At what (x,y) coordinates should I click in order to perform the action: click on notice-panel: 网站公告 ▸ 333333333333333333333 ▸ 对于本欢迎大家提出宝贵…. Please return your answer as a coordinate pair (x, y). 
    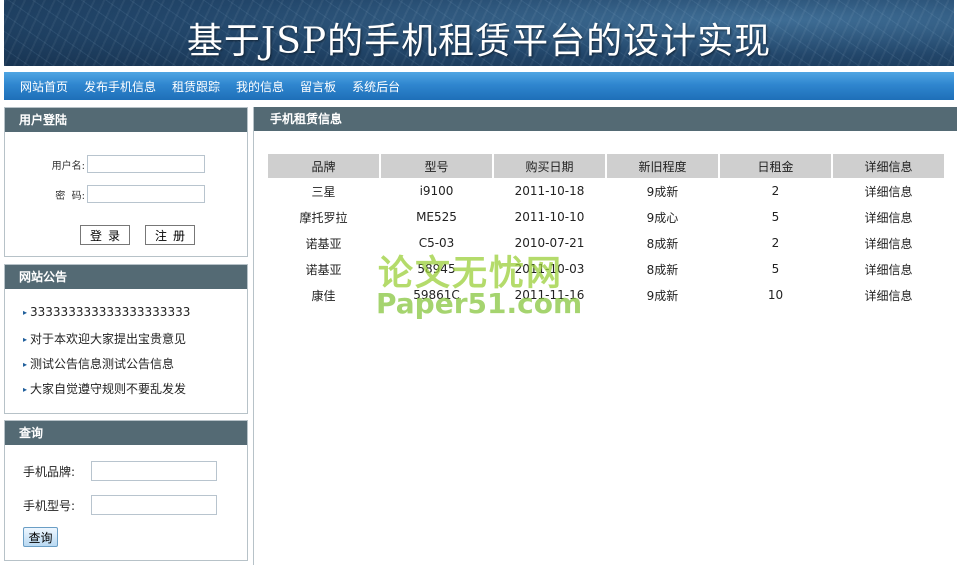
    Looking at the image, I should click on (126, 339).